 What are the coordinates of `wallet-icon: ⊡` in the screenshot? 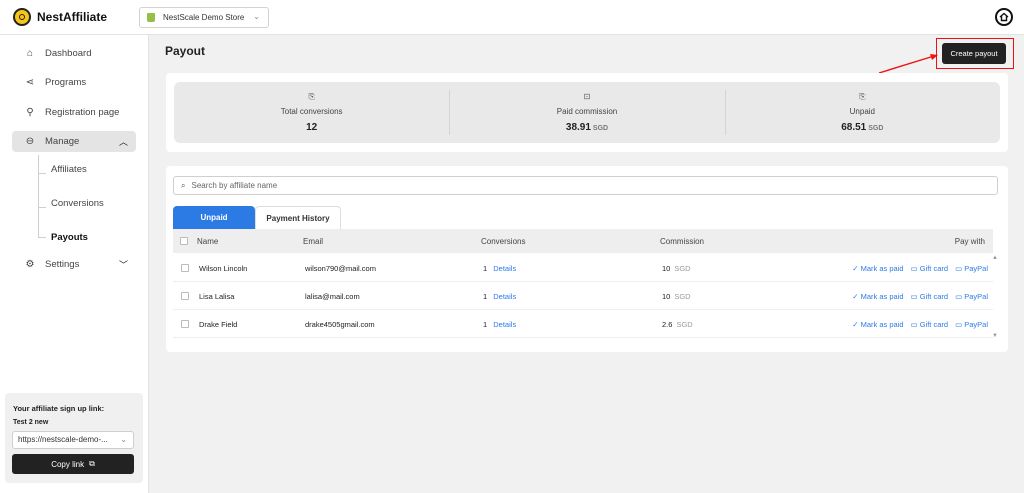 It's located at (587, 96).